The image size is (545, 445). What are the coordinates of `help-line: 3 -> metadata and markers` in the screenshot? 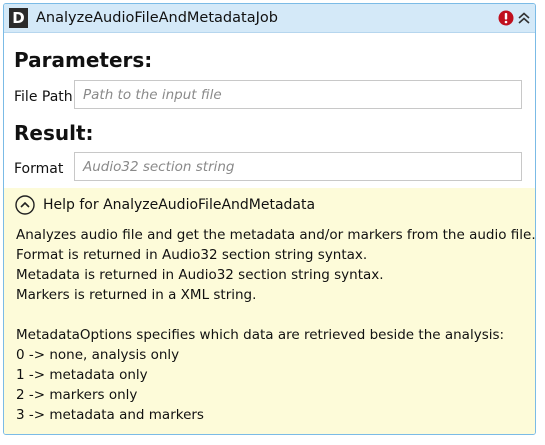 It's located at (110, 415).